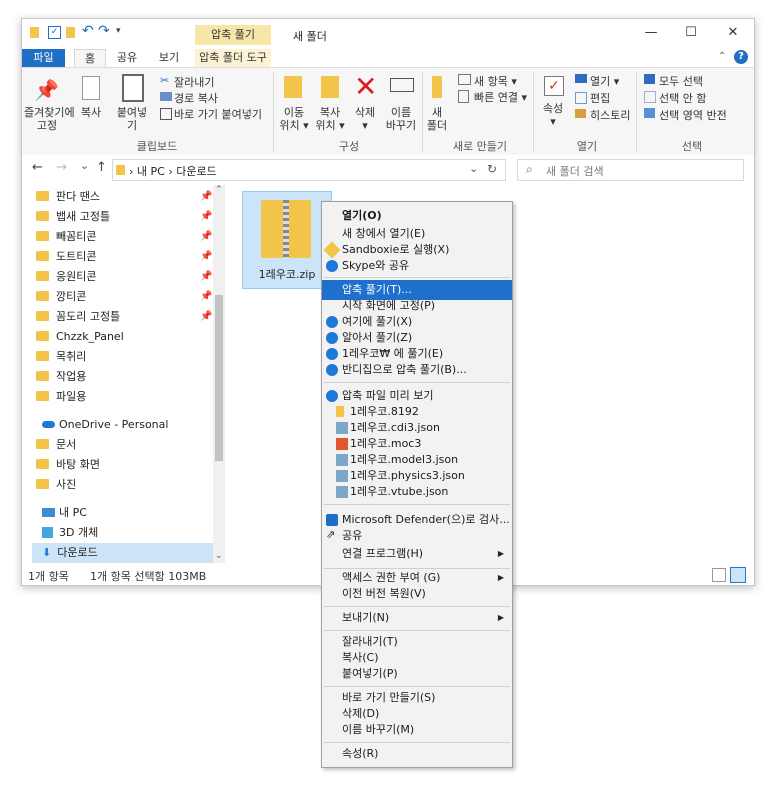 The width and height of the screenshot is (773, 792). I want to click on new-folder-icon, so click(437, 87).